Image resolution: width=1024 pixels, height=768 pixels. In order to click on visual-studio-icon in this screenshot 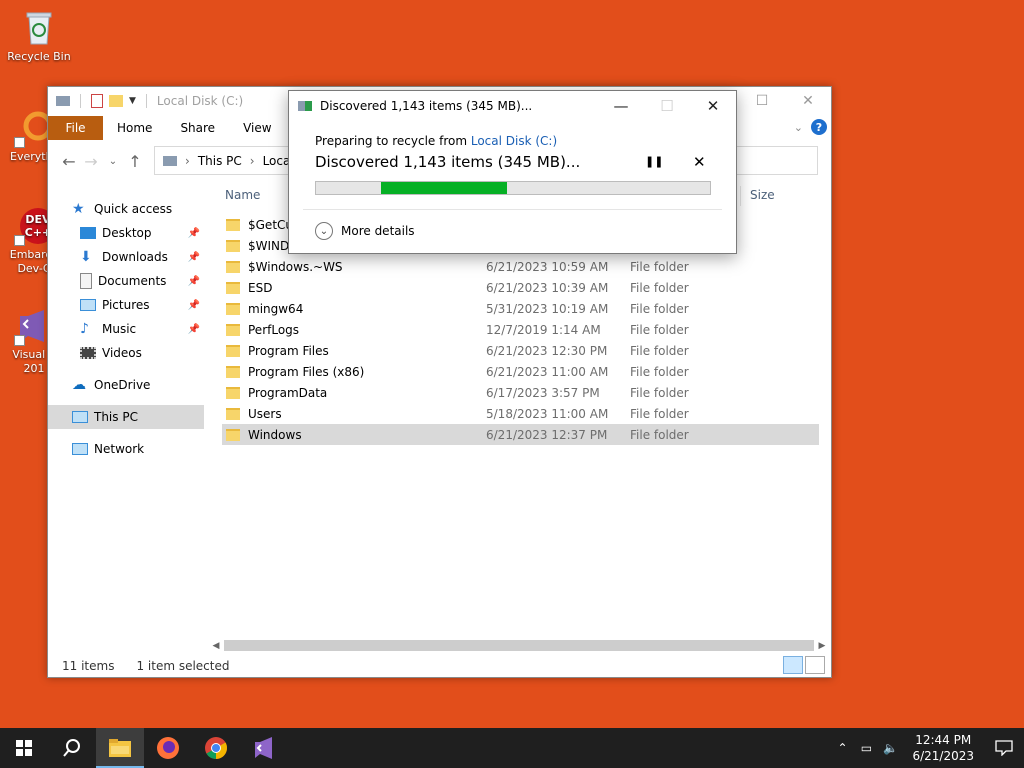, I will do `click(263, 748)`.